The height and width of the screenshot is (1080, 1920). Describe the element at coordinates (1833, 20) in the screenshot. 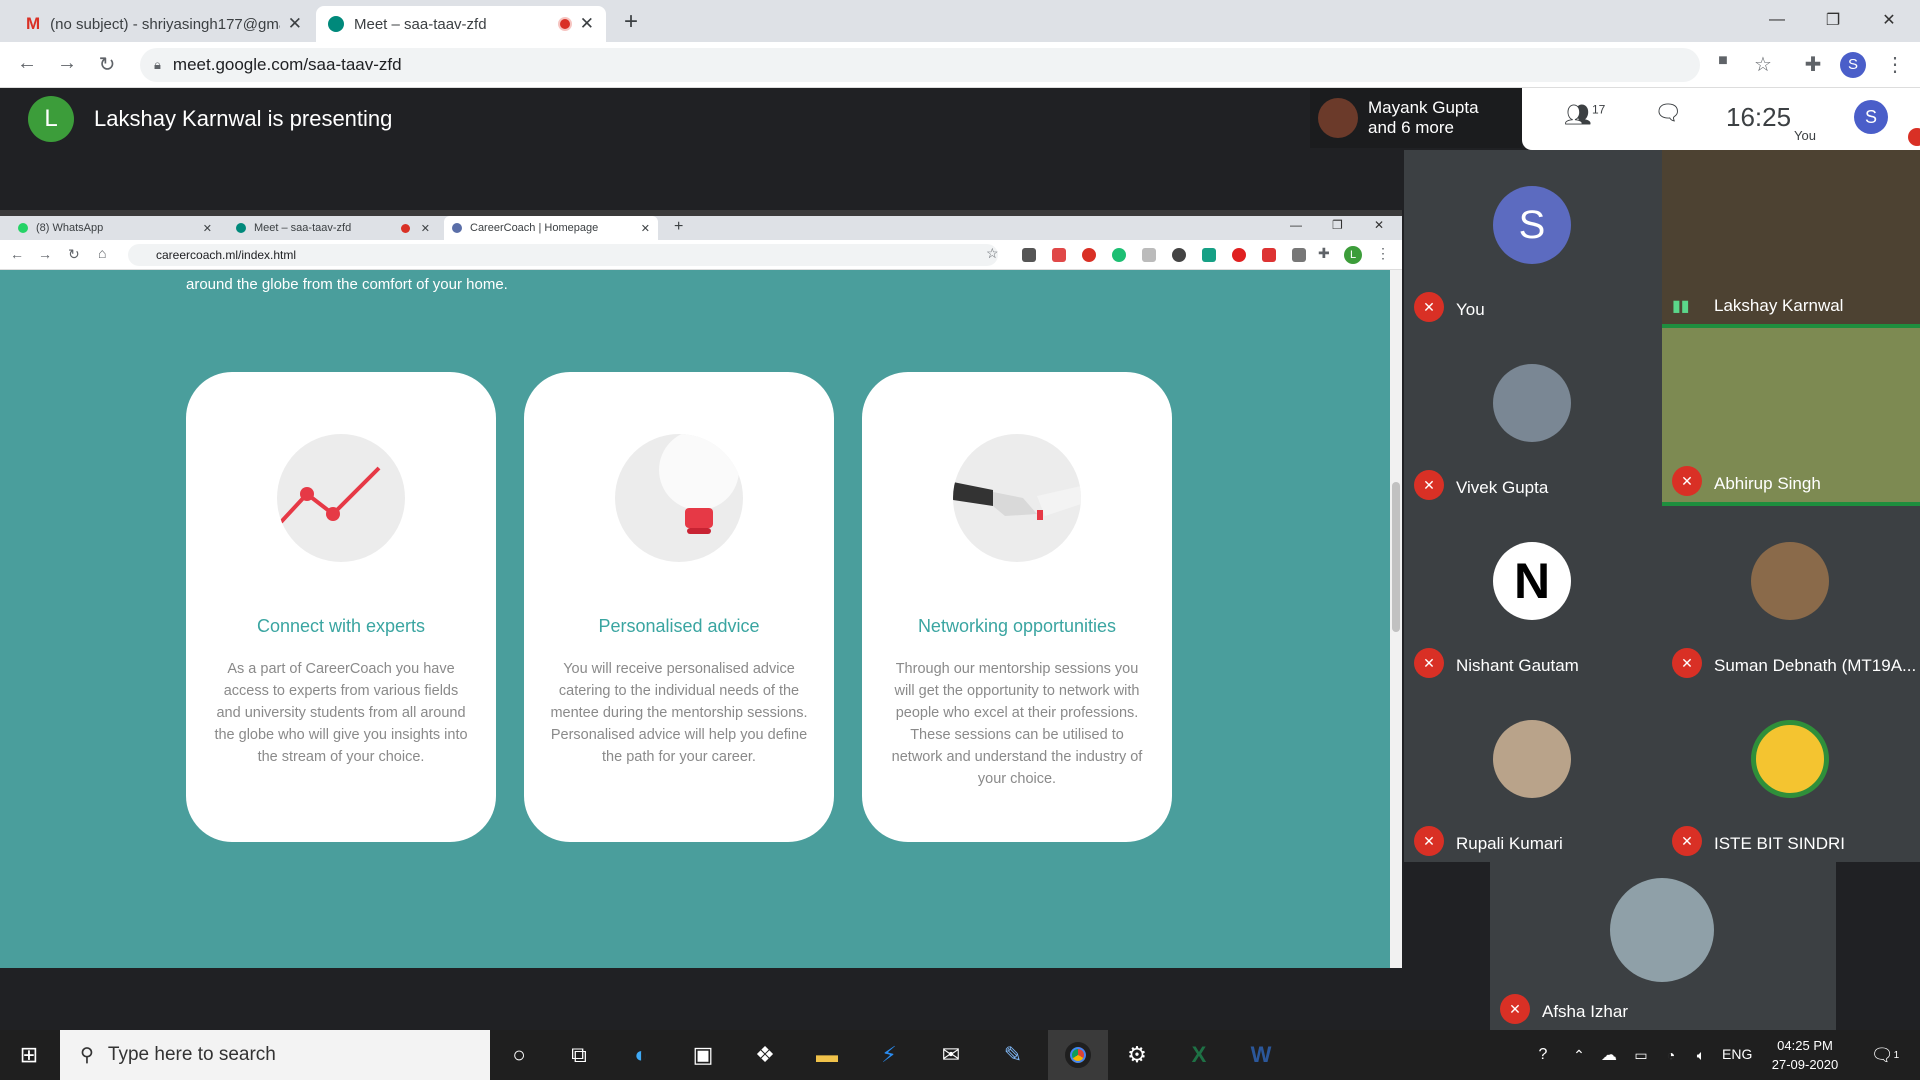

I see `maximize-button: ❐` at that location.